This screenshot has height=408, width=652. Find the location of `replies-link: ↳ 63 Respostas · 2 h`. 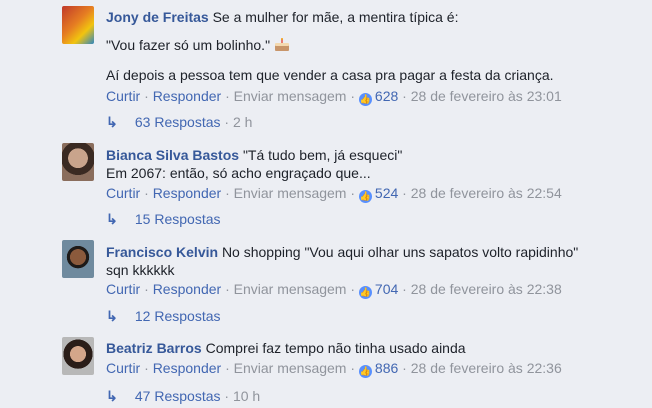

replies-link: ↳ 63 Respostas · 2 h is located at coordinates (179, 122).